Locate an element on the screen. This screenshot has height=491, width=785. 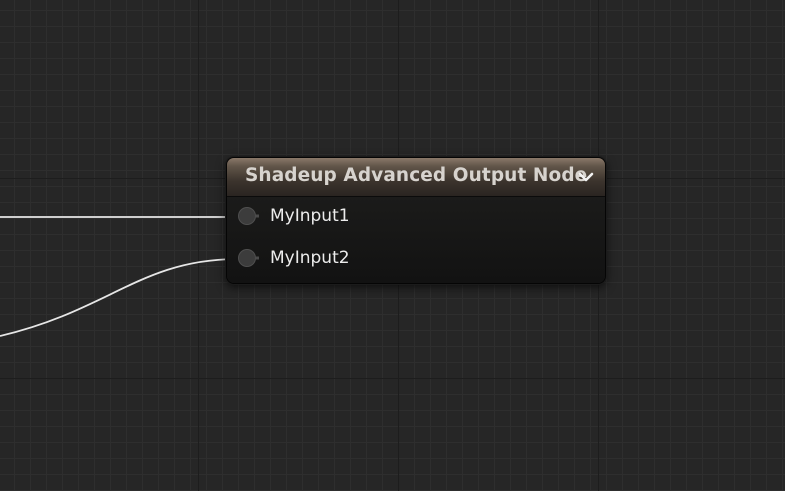
input-pin-myinput1: MyInput1 is located at coordinates (293, 216).